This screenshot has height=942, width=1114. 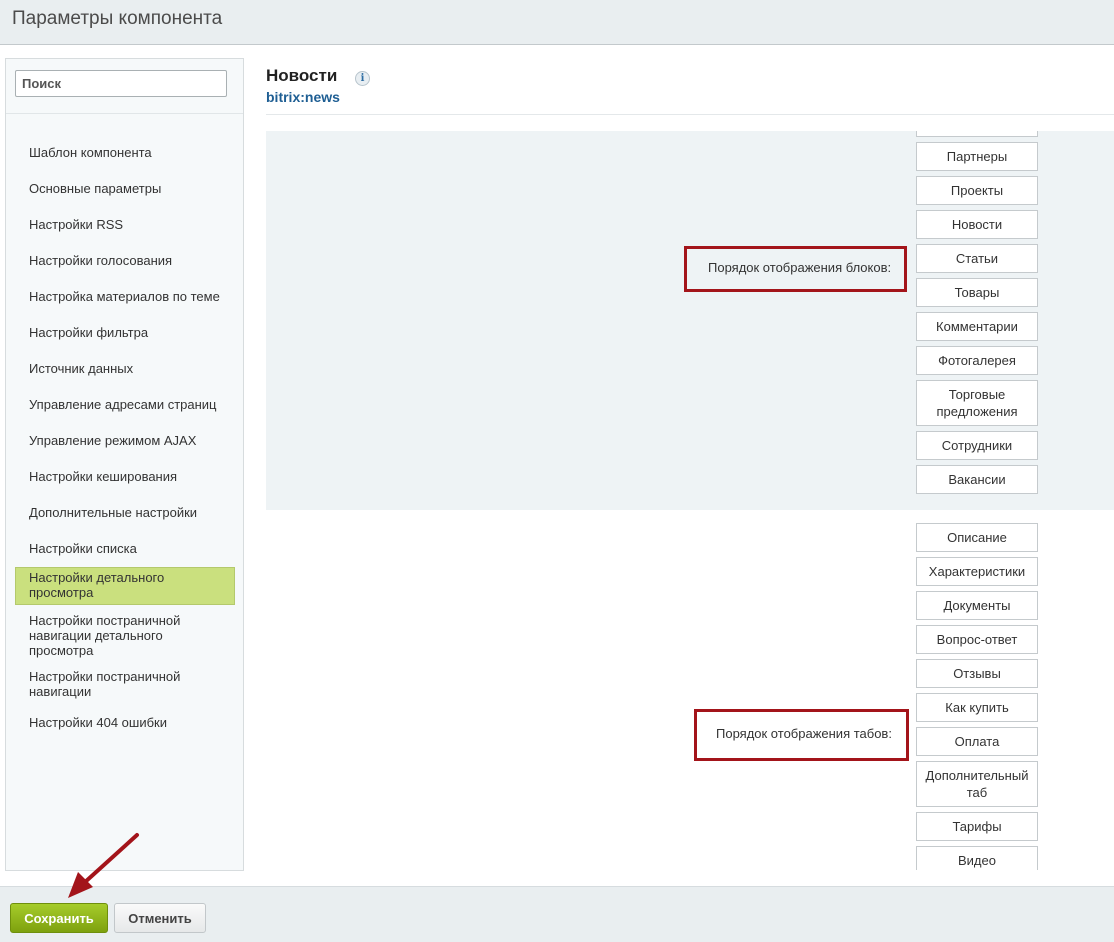 I want to click on order-item: Видео, so click(x=977, y=858).